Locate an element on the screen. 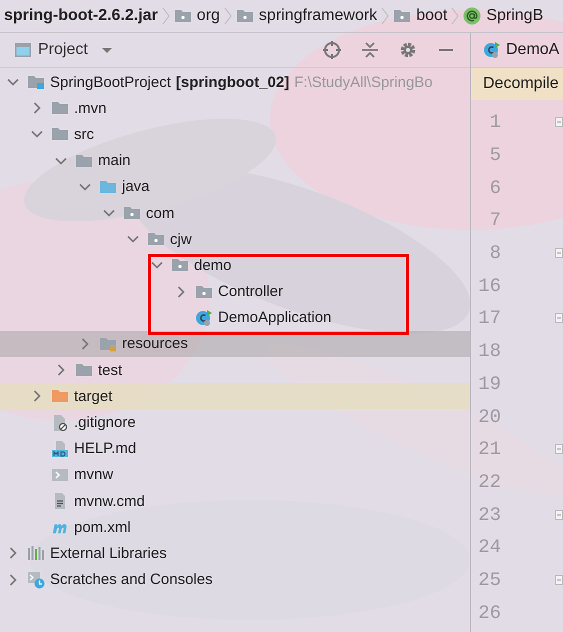 This screenshot has height=632, width=563. tree-item: resources is located at coordinates (235, 344).